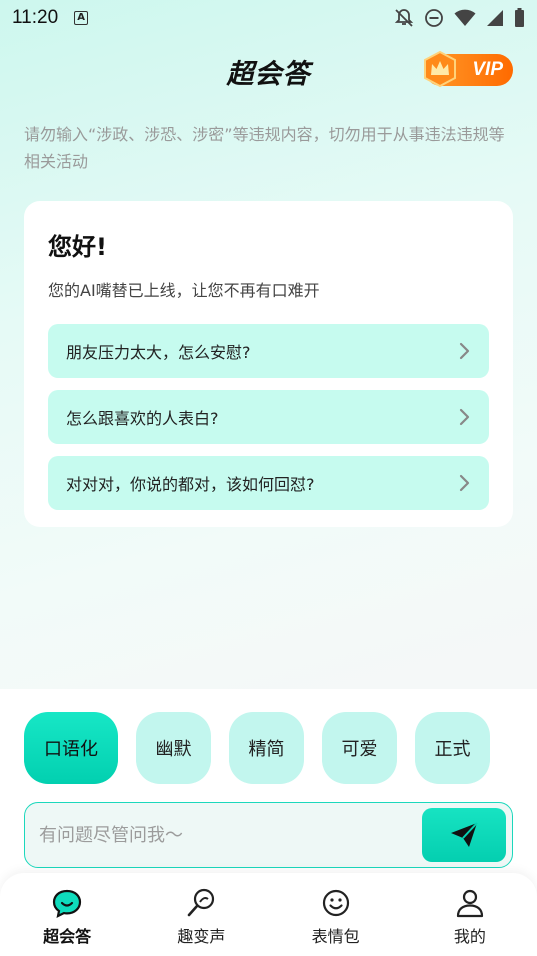 The image size is (537, 956). What do you see at coordinates (230, 835) in the screenshot?
I see `question-input` at bounding box center [230, 835].